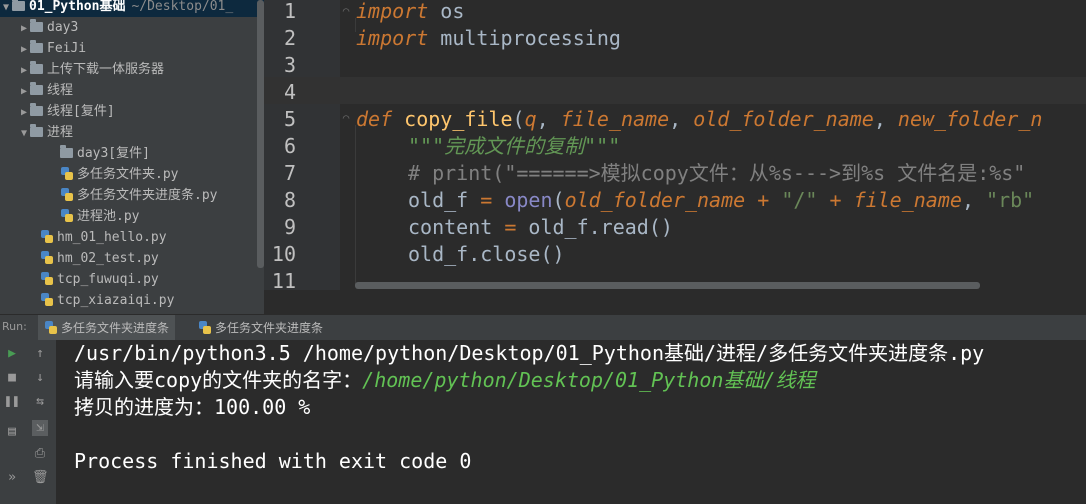  I want to click on code-line-9: content = old_f.read(), so click(540, 227).